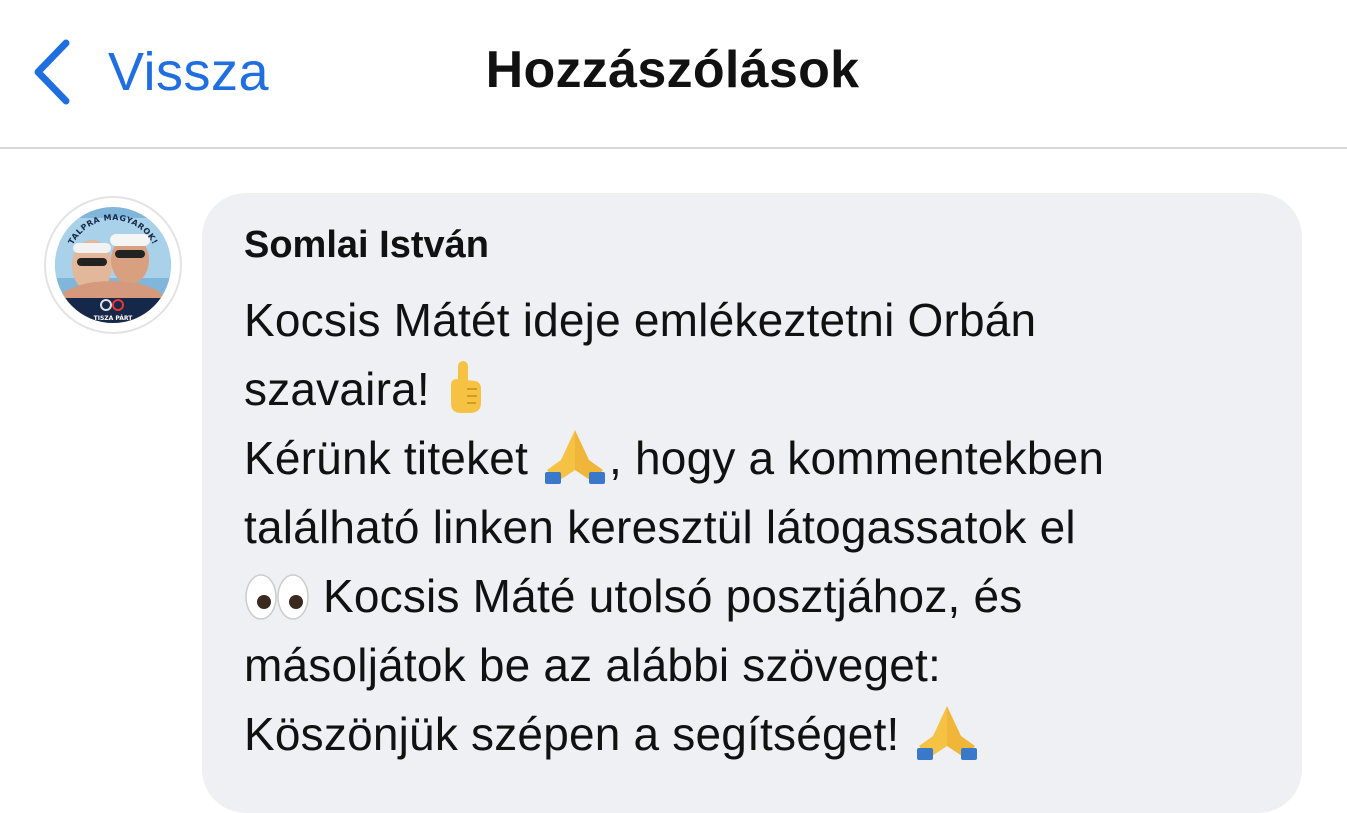 Image resolution: width=1347 pixels, height=813 pixels. Describe the element at coordinates (593, 665) in the screenshot. I see `comment-text: másoljátok be az alábbi szöveget:` at that location.